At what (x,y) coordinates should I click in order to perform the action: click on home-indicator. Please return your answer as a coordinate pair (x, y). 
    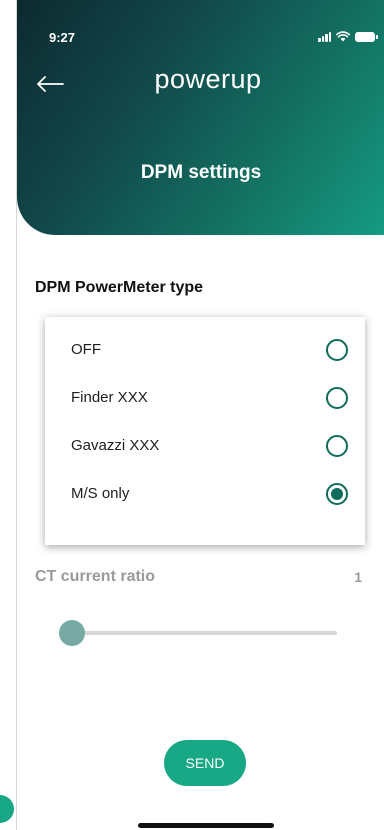
    Looking at the image, I should click on (206, 825).